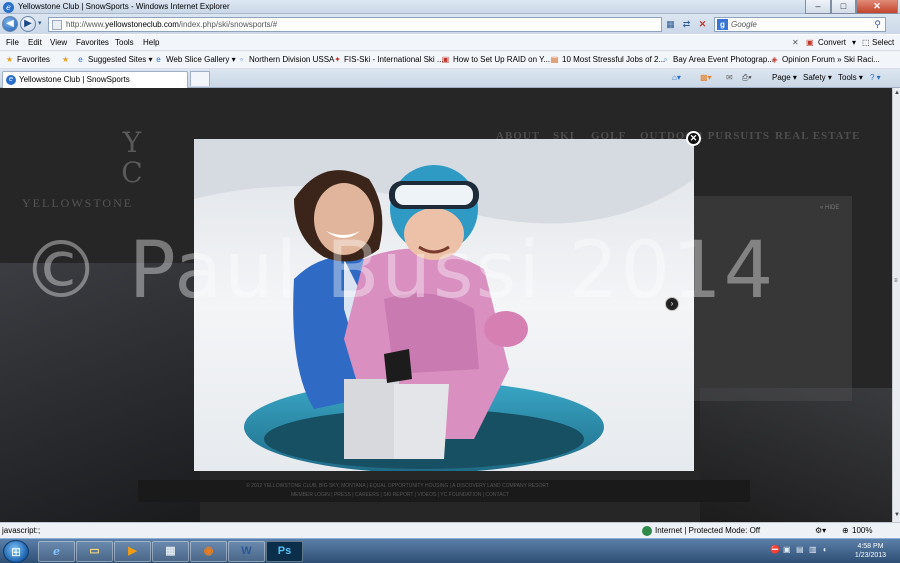  Describe the element at coordinates (56, 551) in the screenshot. I see `taskbar-ie-icon: e` at that location.